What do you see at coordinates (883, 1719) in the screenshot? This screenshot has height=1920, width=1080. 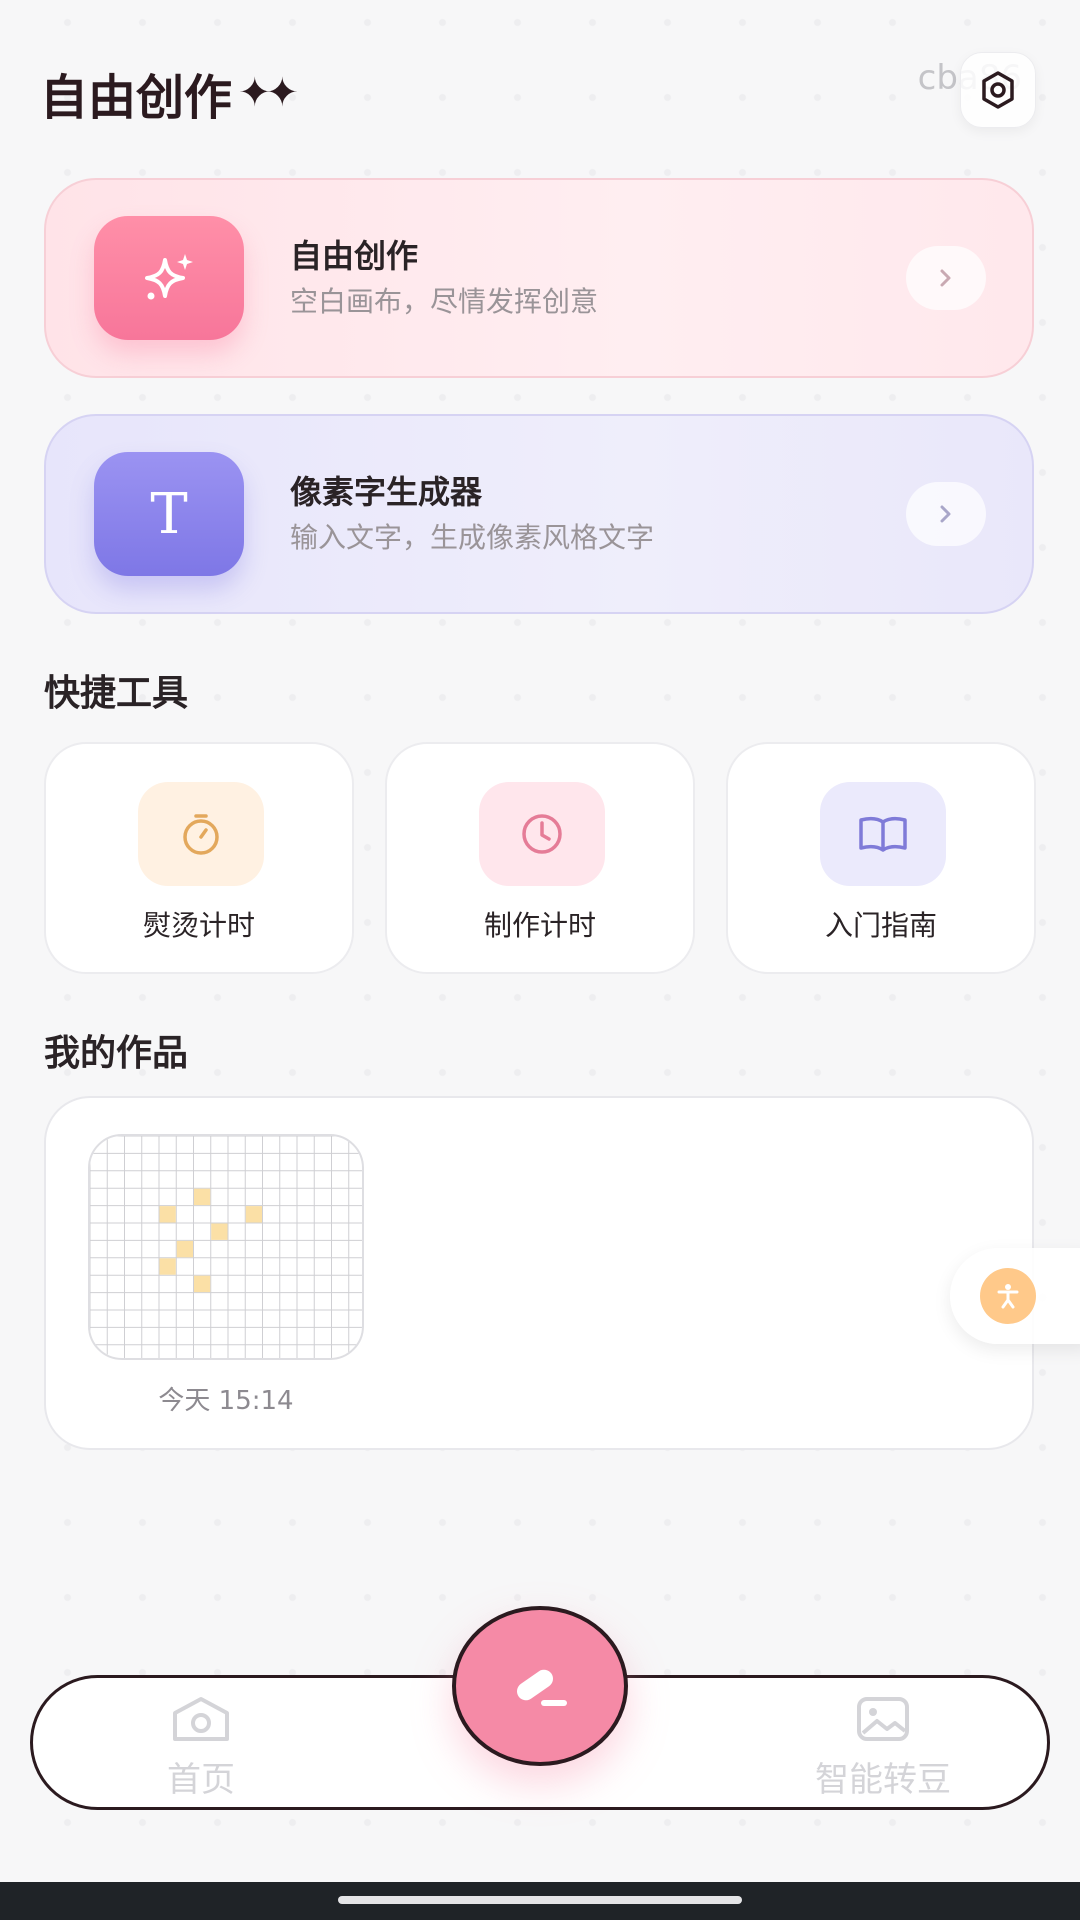 I see `image-icon` at bounding box center [883, 1719].